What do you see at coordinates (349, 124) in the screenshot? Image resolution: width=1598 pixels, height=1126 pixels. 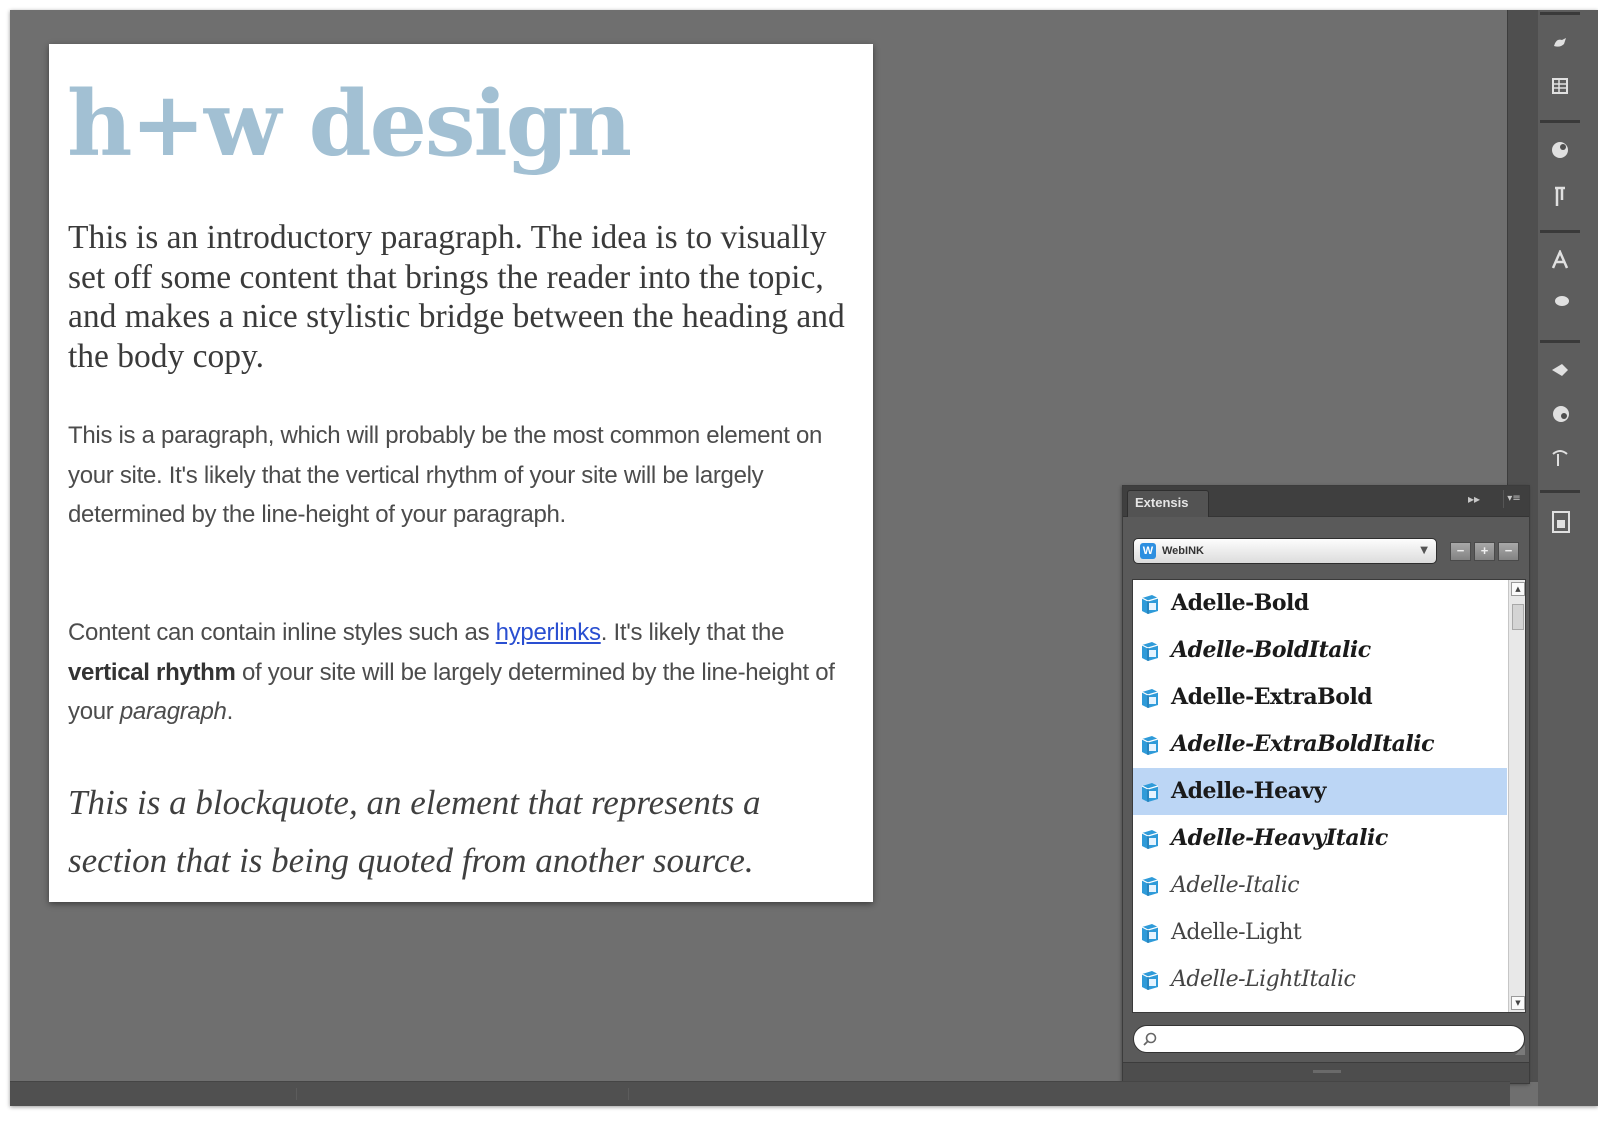 I see `page-heading: h+w design` at bounding box center [349, 124].